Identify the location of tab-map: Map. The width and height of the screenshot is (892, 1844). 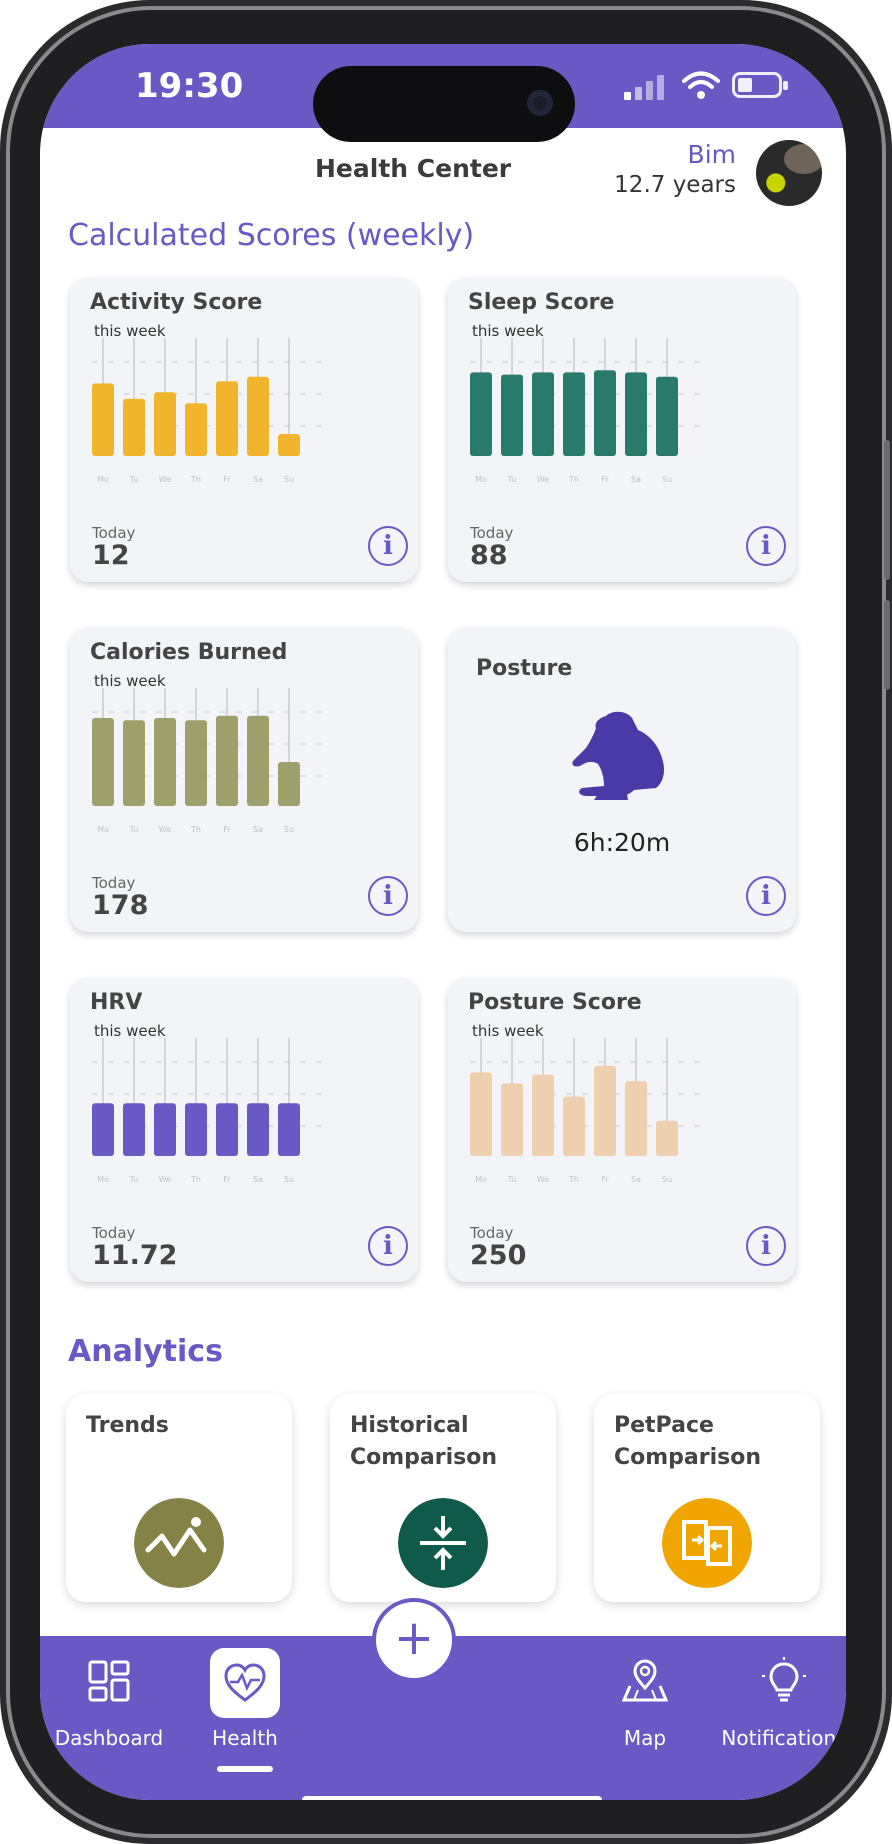
(645, 1711).